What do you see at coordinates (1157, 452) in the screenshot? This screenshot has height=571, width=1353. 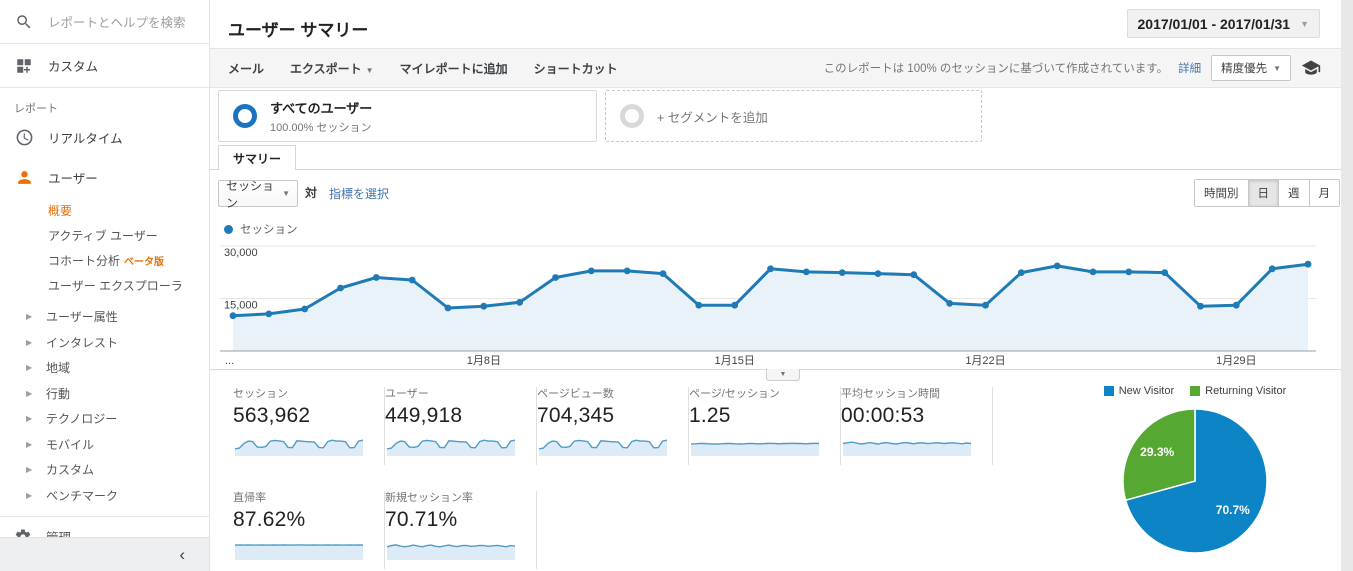 I see `pie-slice-label: 29.3%` at bounding box center [1157, 452].